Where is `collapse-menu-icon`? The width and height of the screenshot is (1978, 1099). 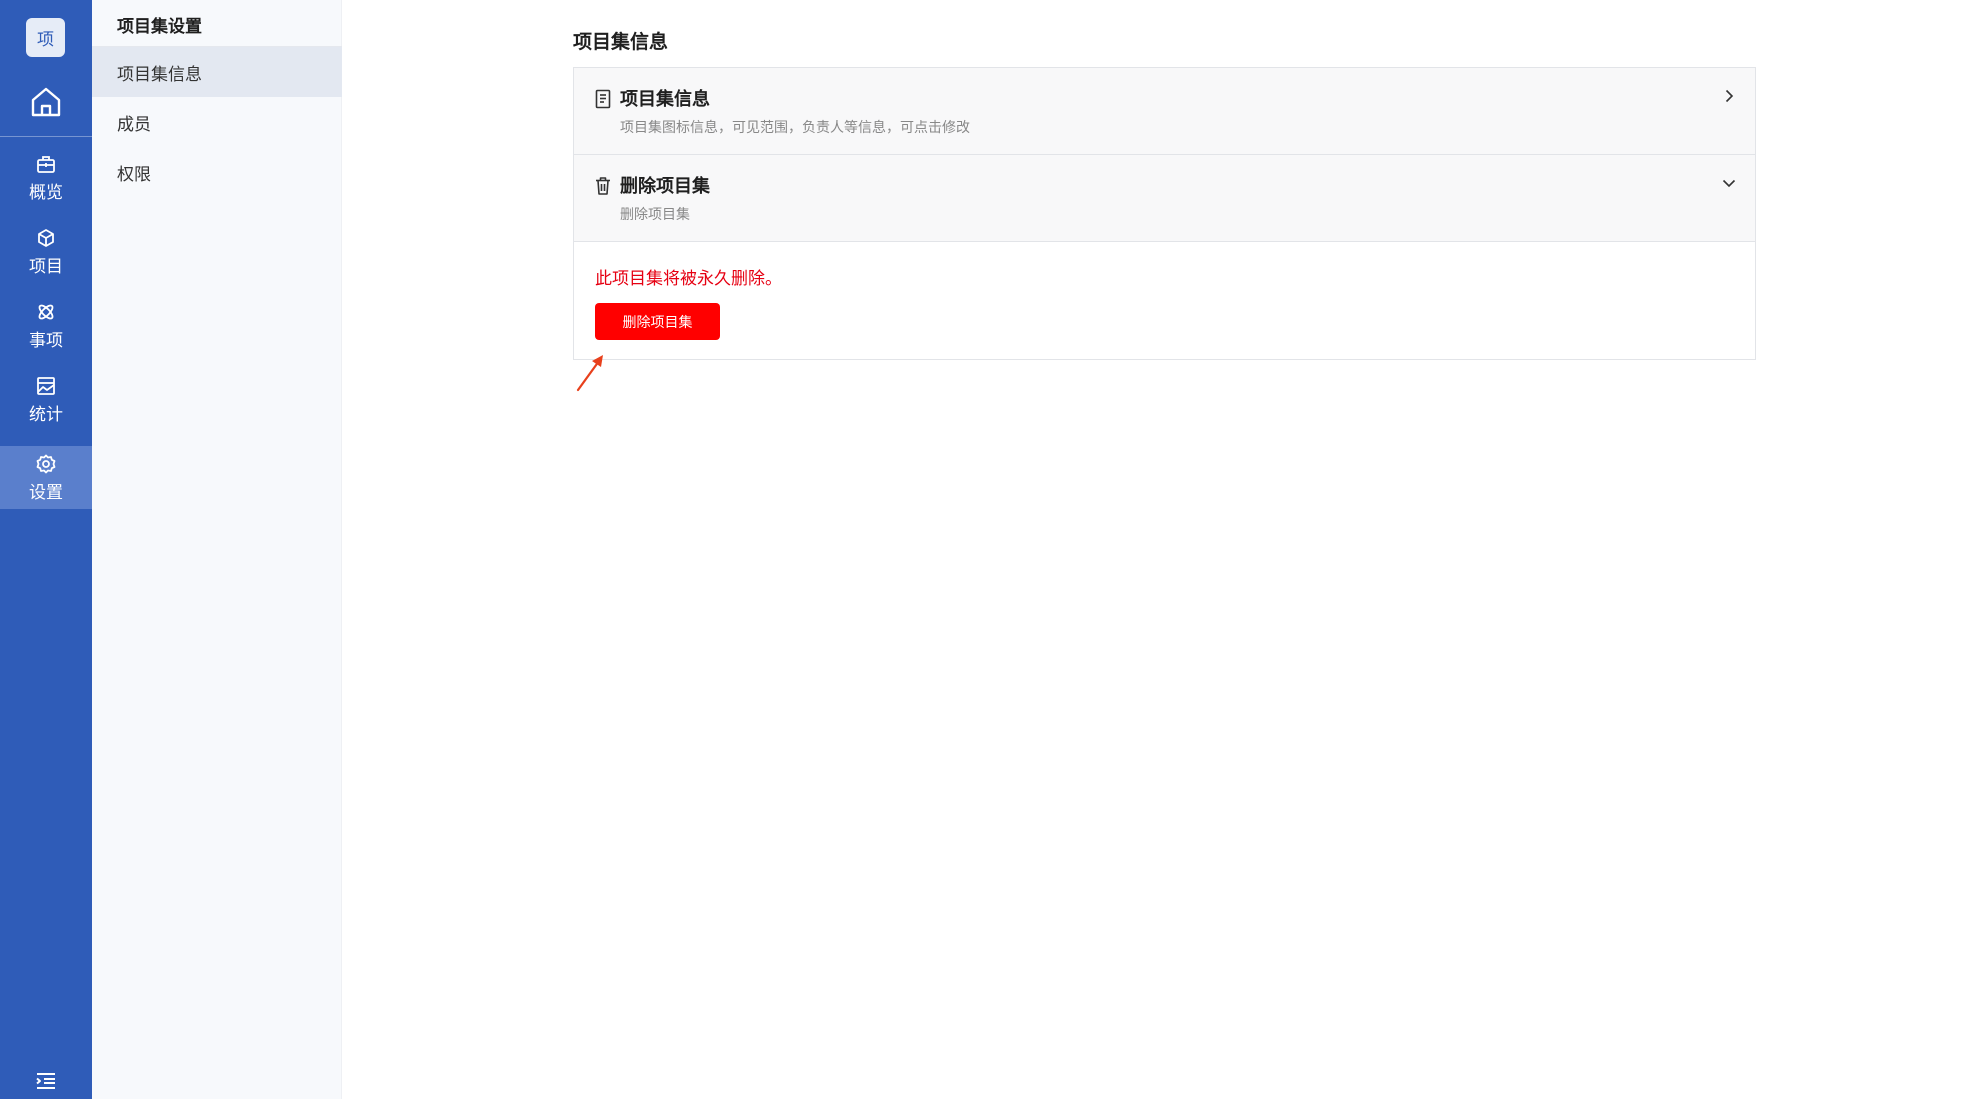
collapse-menu-icon is located at coordinates (46, 1081).